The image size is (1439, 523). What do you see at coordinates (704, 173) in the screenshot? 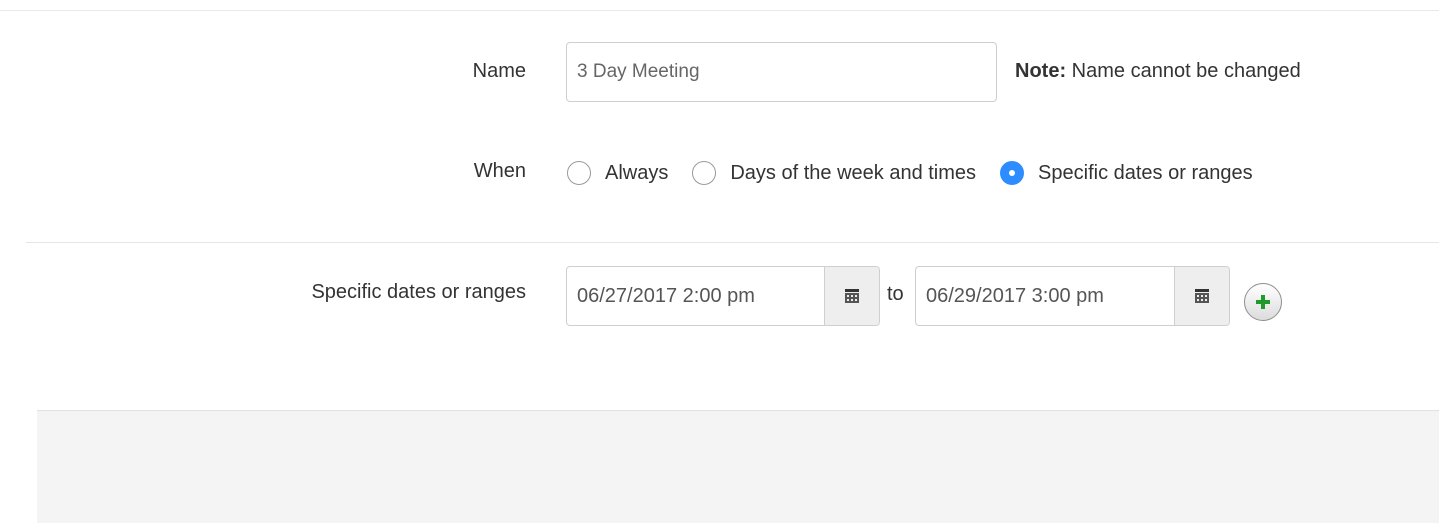
I see `radio-days-of-week-button` at bounding box center [704, 173].